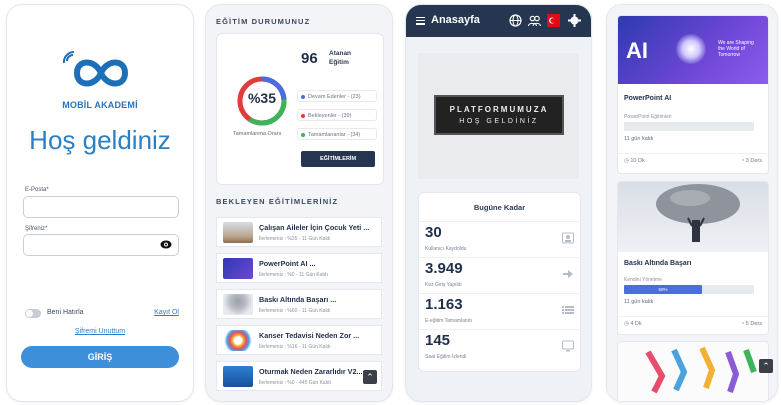 The width and height of the screenshot is (781, 405). I want to click on course-image, so click(693, 217).